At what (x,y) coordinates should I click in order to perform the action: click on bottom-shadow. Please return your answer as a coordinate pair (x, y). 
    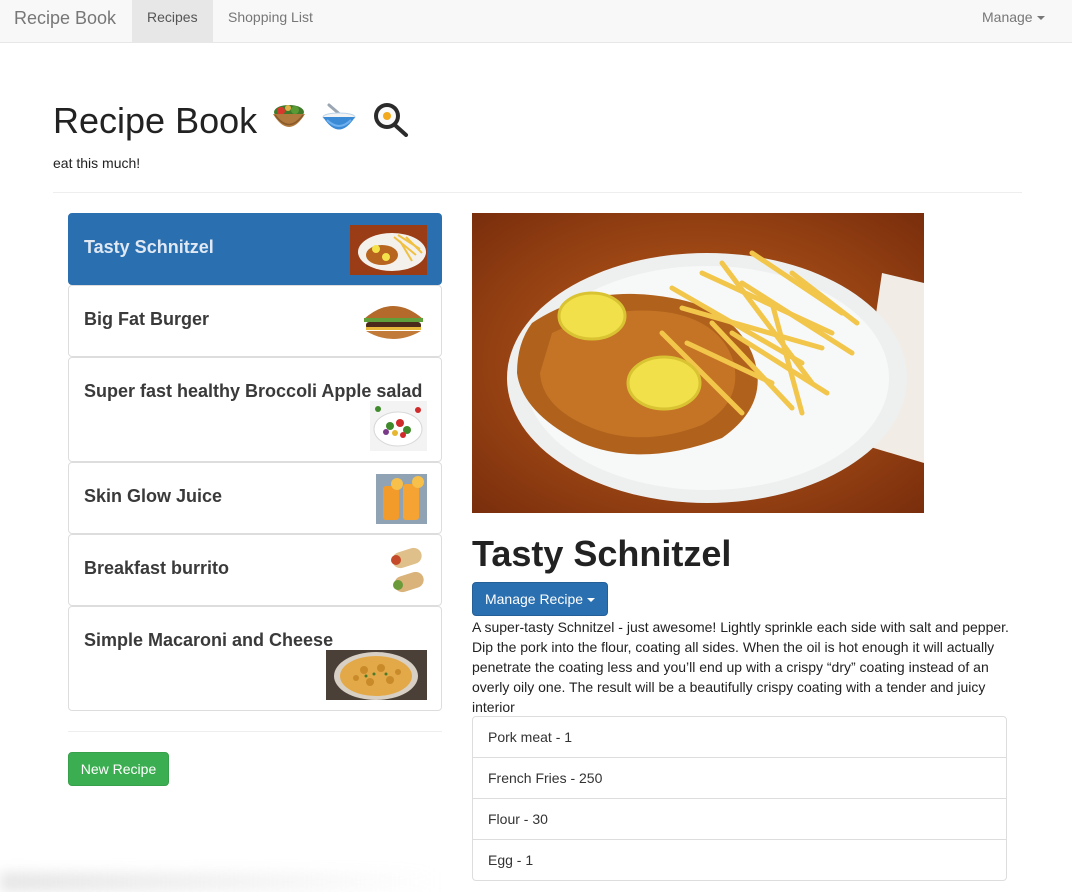
    Looking at the image, I should click on (220, 882).